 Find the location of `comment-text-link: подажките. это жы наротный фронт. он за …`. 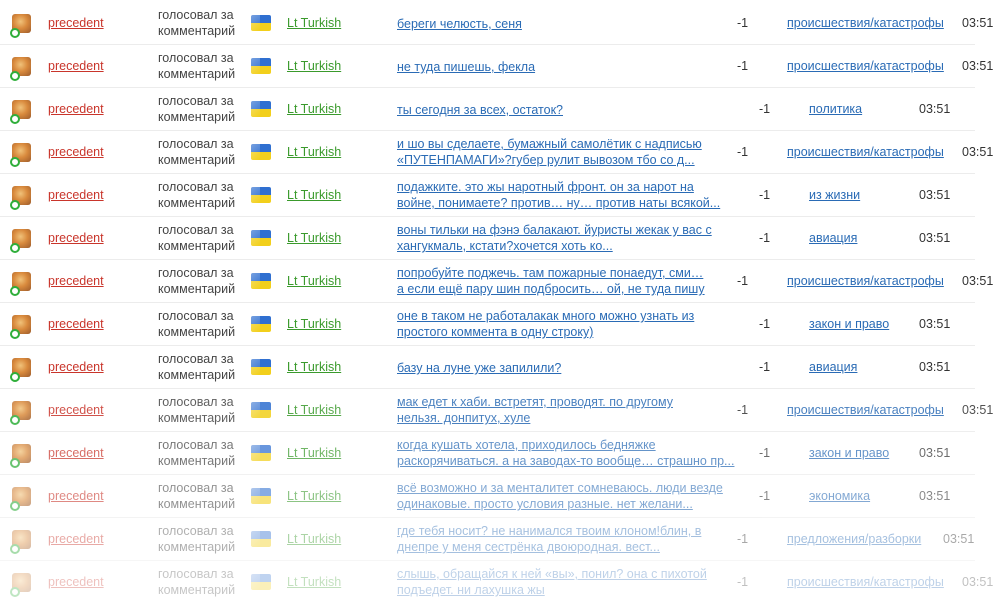

comment-text-link: подажките. это жы наротный фронт. он за … is located at coordinates (567, 195).